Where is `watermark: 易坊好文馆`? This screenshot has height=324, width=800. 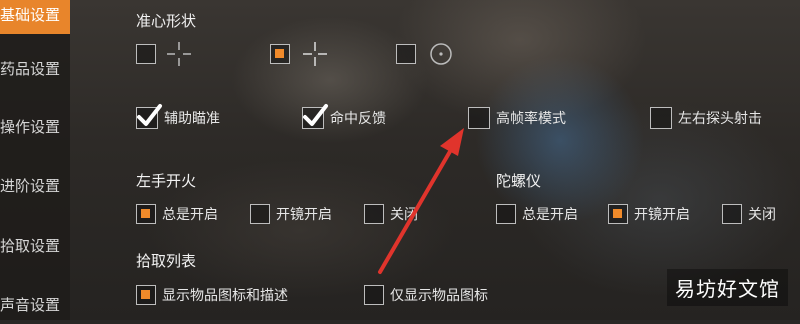 watermark: 易坊好文馆 is located at coordinates (727, 287).